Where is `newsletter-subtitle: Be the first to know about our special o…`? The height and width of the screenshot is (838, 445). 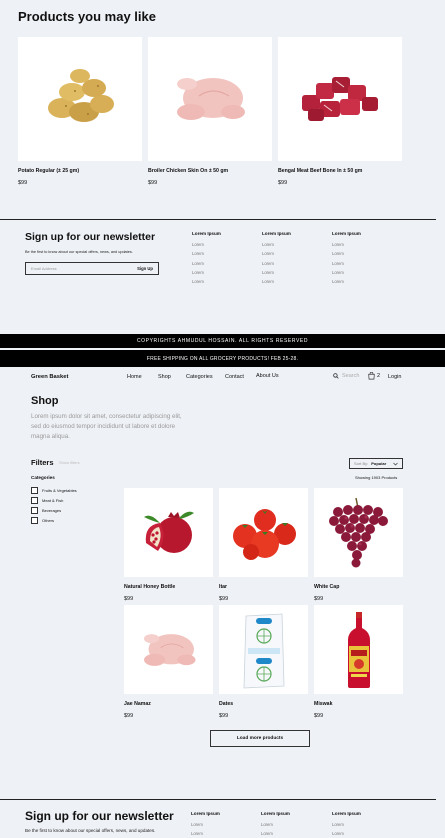 newsletter-subtitle: Be the first to know about our special o… is located at coordinates (79, 252).